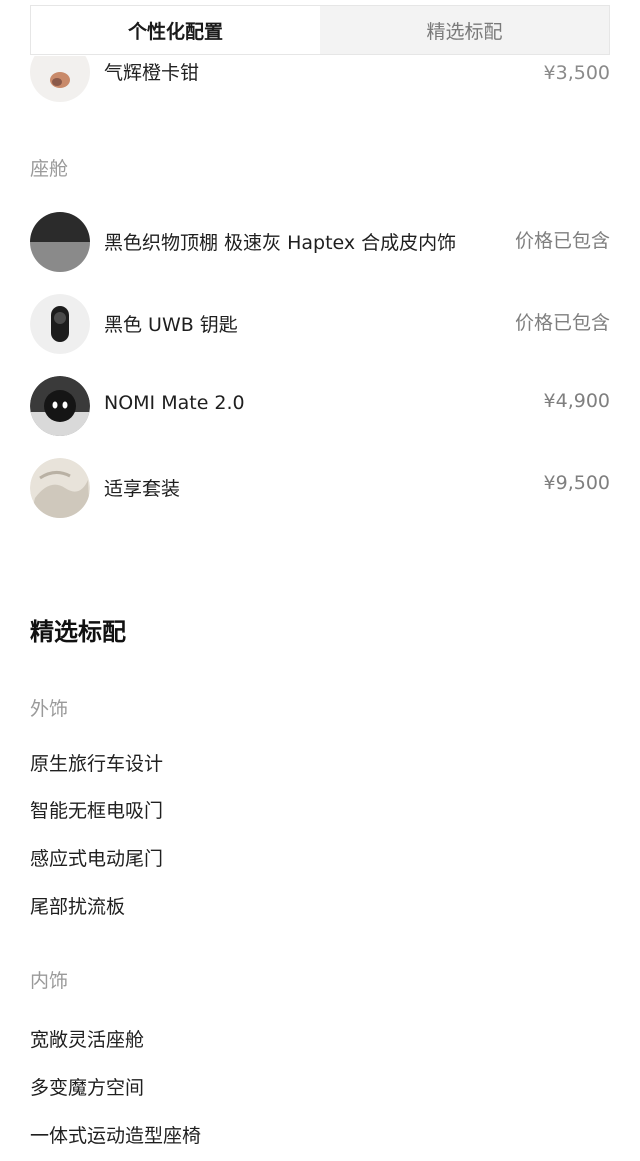  What do you see at coordinates (142, 489) in the screenshot?
I see `option-name: 适享套装` at bounding box center [142, 489].